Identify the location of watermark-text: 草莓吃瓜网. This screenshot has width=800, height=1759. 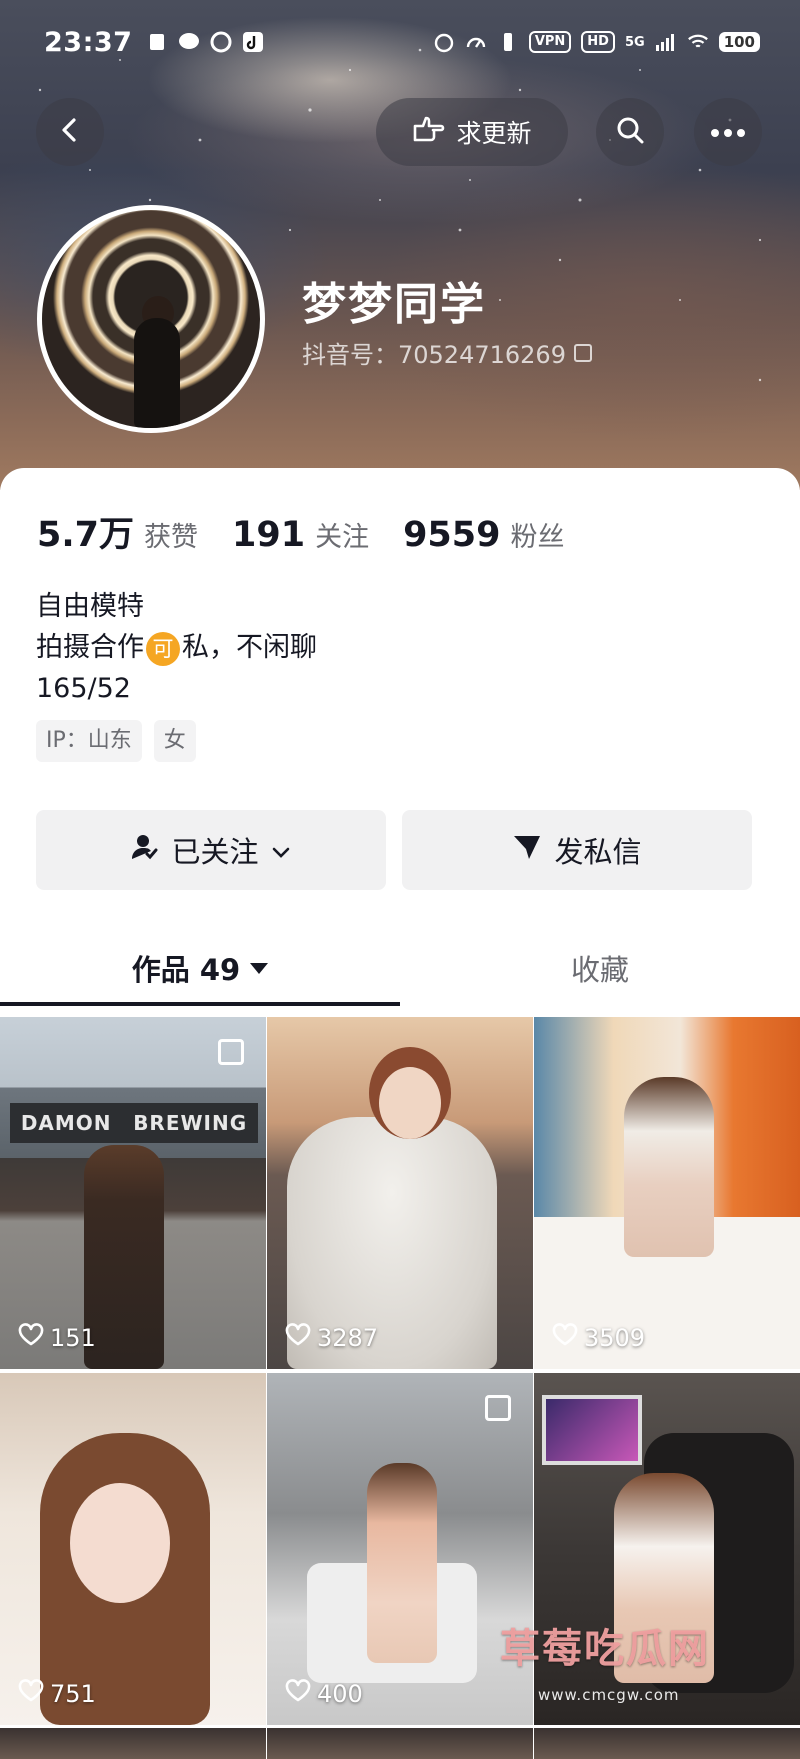
(605, 1649).